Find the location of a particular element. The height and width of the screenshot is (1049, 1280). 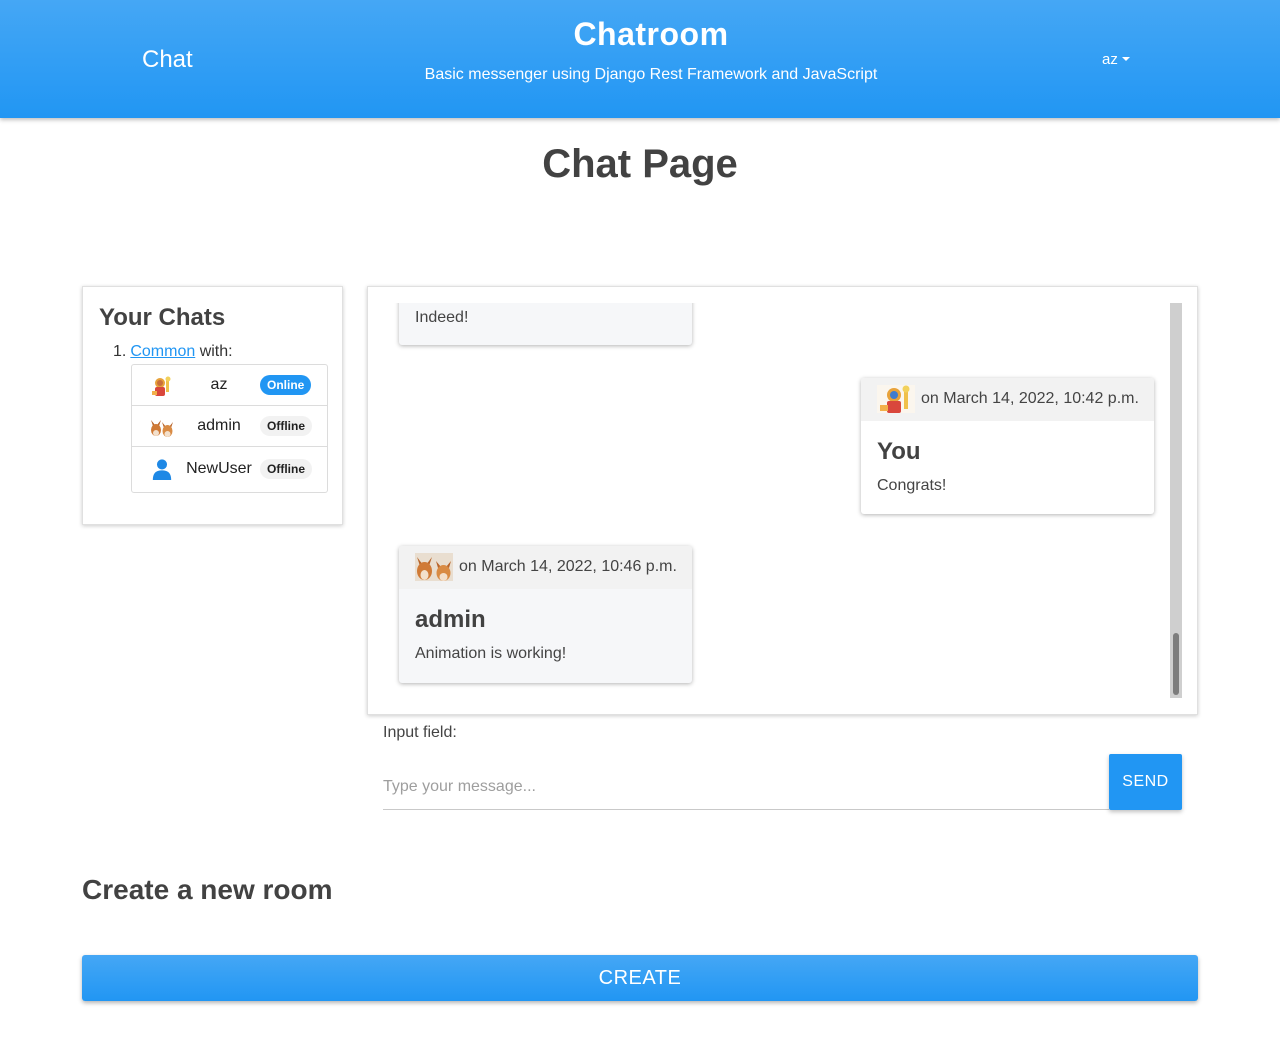

input-field-label: Input field: is located at coordinates (420, 732).